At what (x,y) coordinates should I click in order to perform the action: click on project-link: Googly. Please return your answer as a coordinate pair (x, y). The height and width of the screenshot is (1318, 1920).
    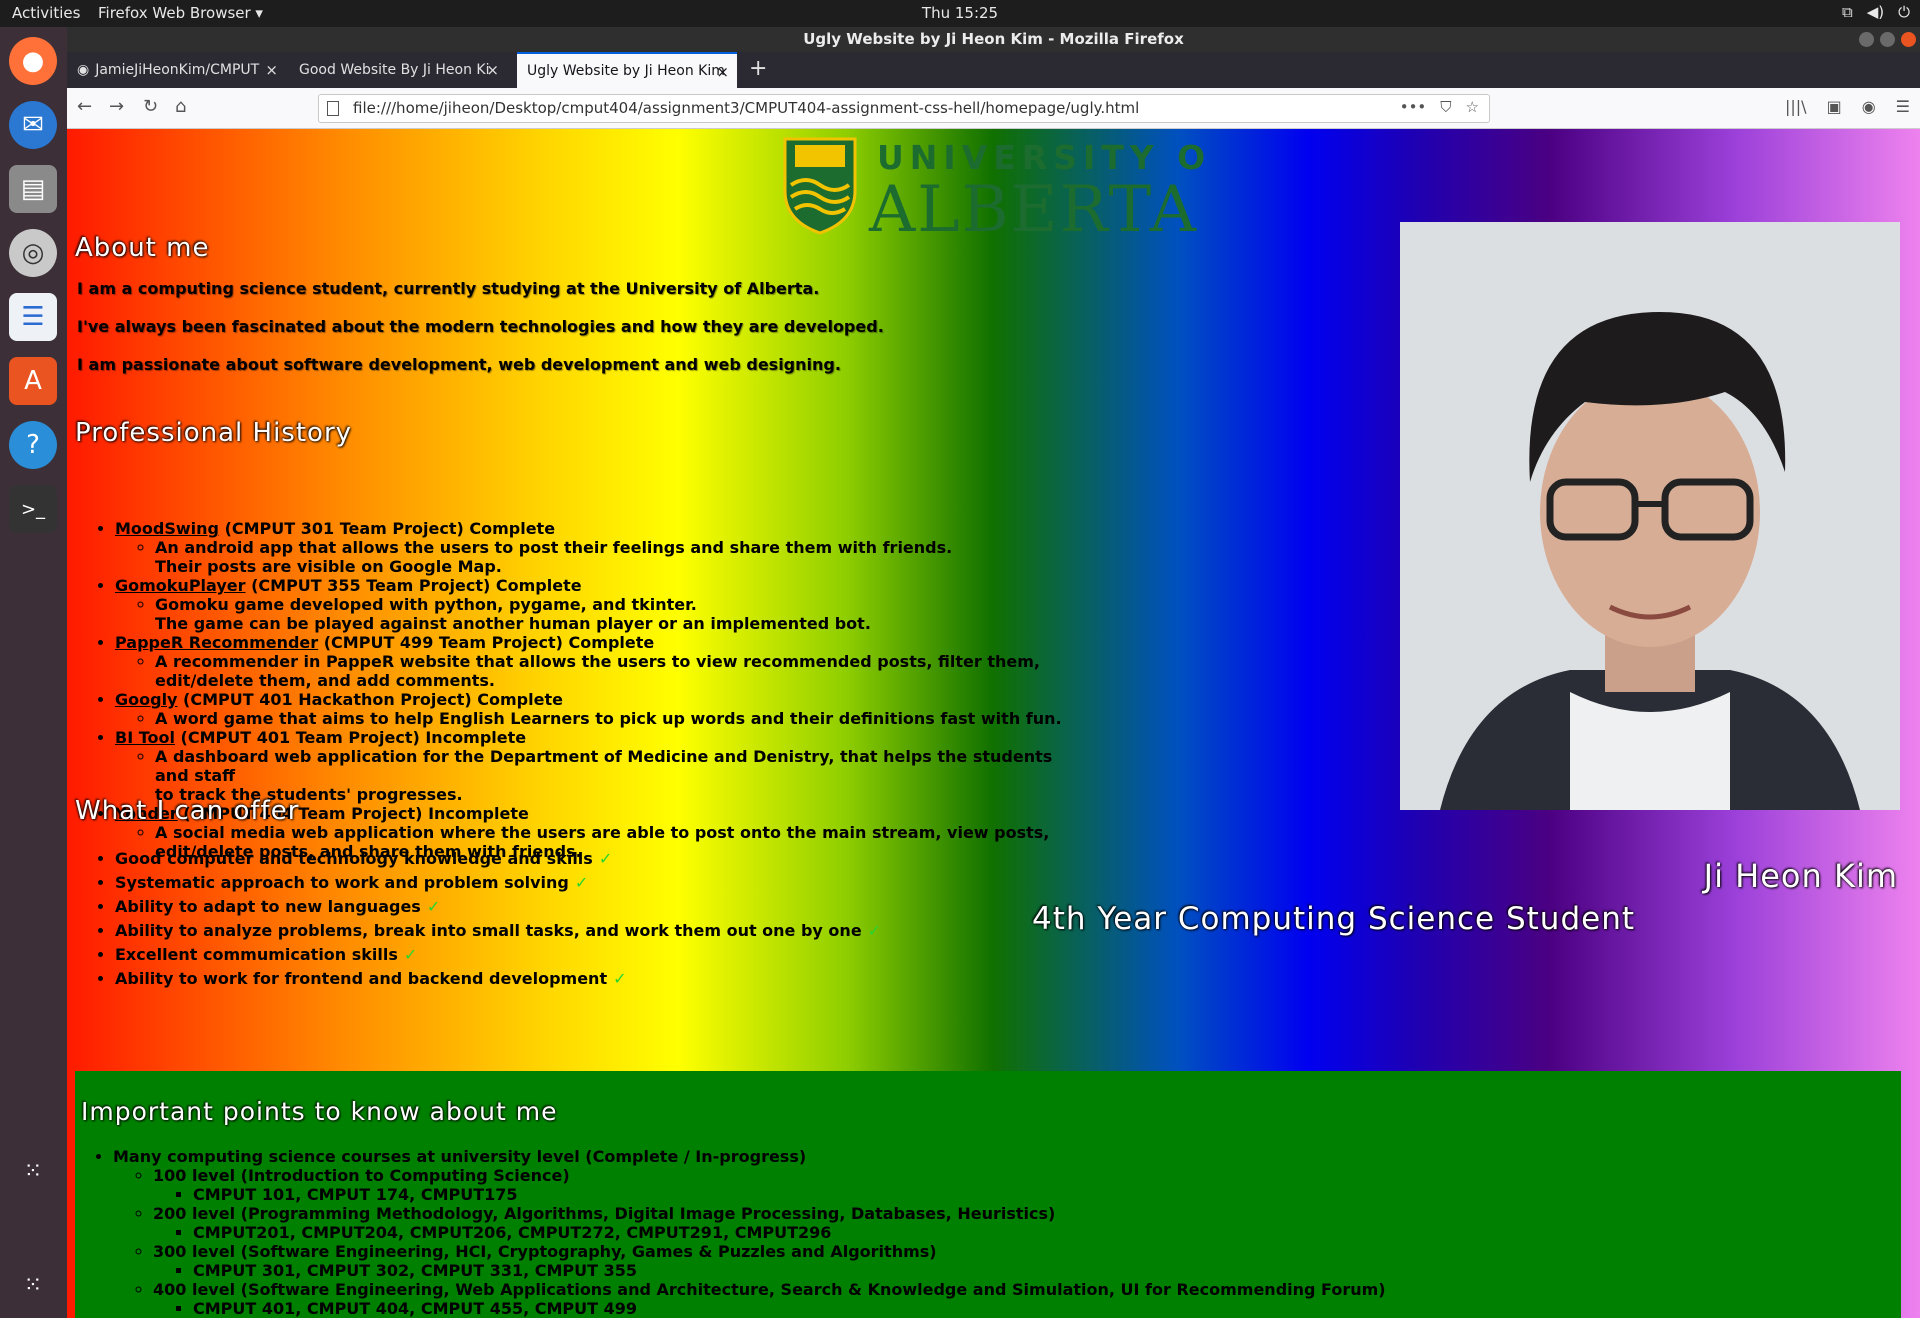
    Looking at the image, I should click on (146, 699).